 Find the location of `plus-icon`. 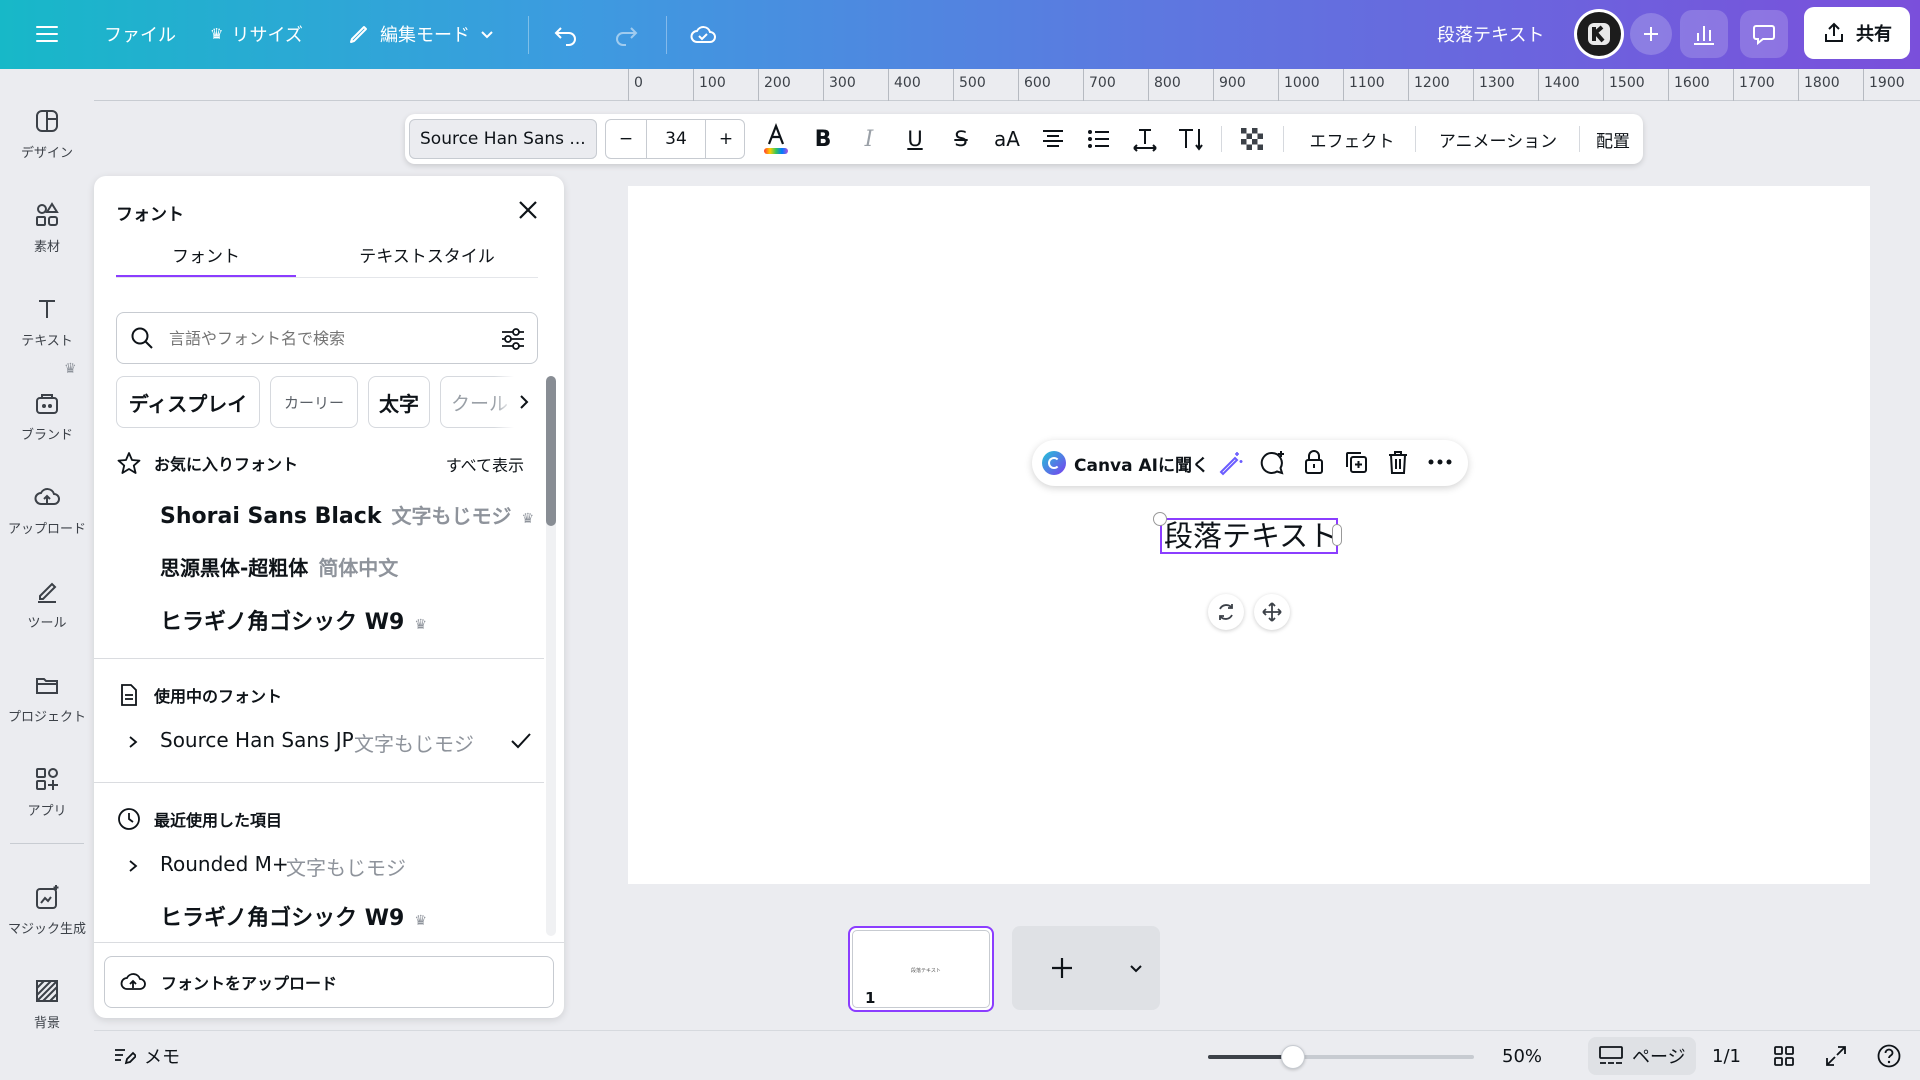

plus-icon is located at coordinates (1062, 968).